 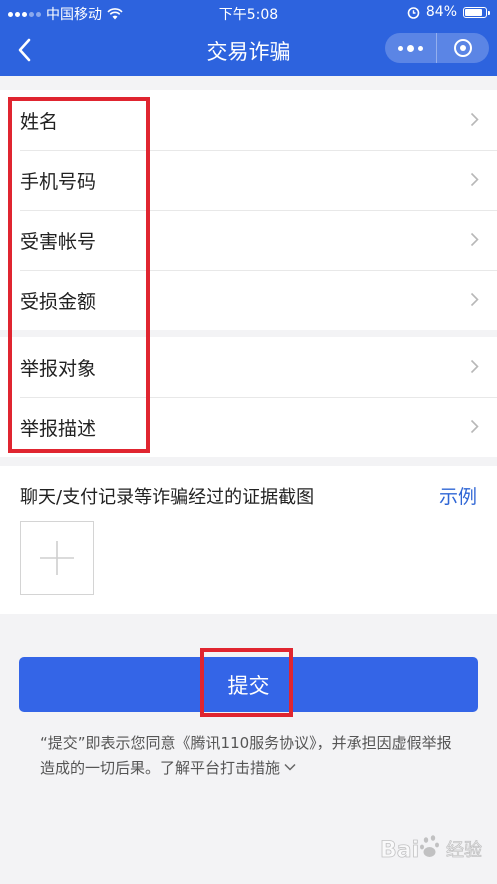 I want to click on more-dots-icon, so click(x=410, y=48).